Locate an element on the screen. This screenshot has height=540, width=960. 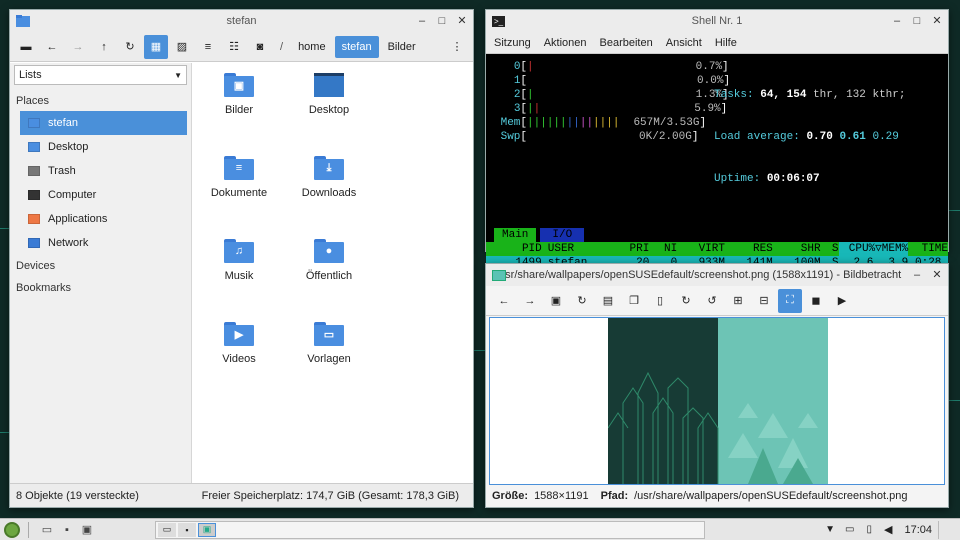
menu-ansicht: Ansicht is located at coordinates (684, 43).